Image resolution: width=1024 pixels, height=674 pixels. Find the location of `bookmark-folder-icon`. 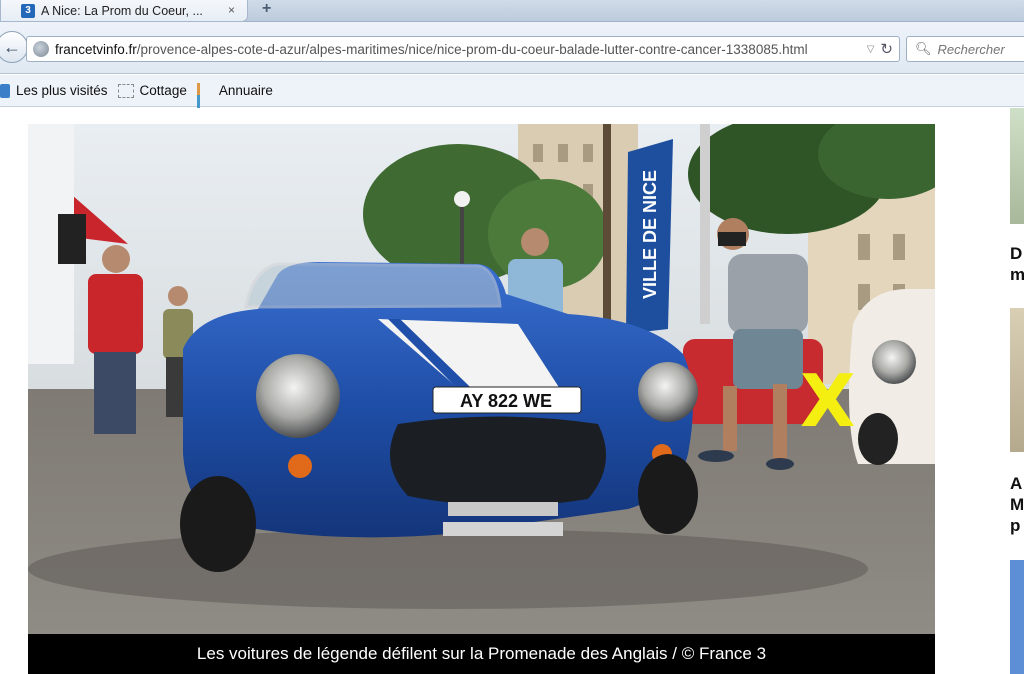

bookmark-folder-icon is located at coordinates (5, 90).